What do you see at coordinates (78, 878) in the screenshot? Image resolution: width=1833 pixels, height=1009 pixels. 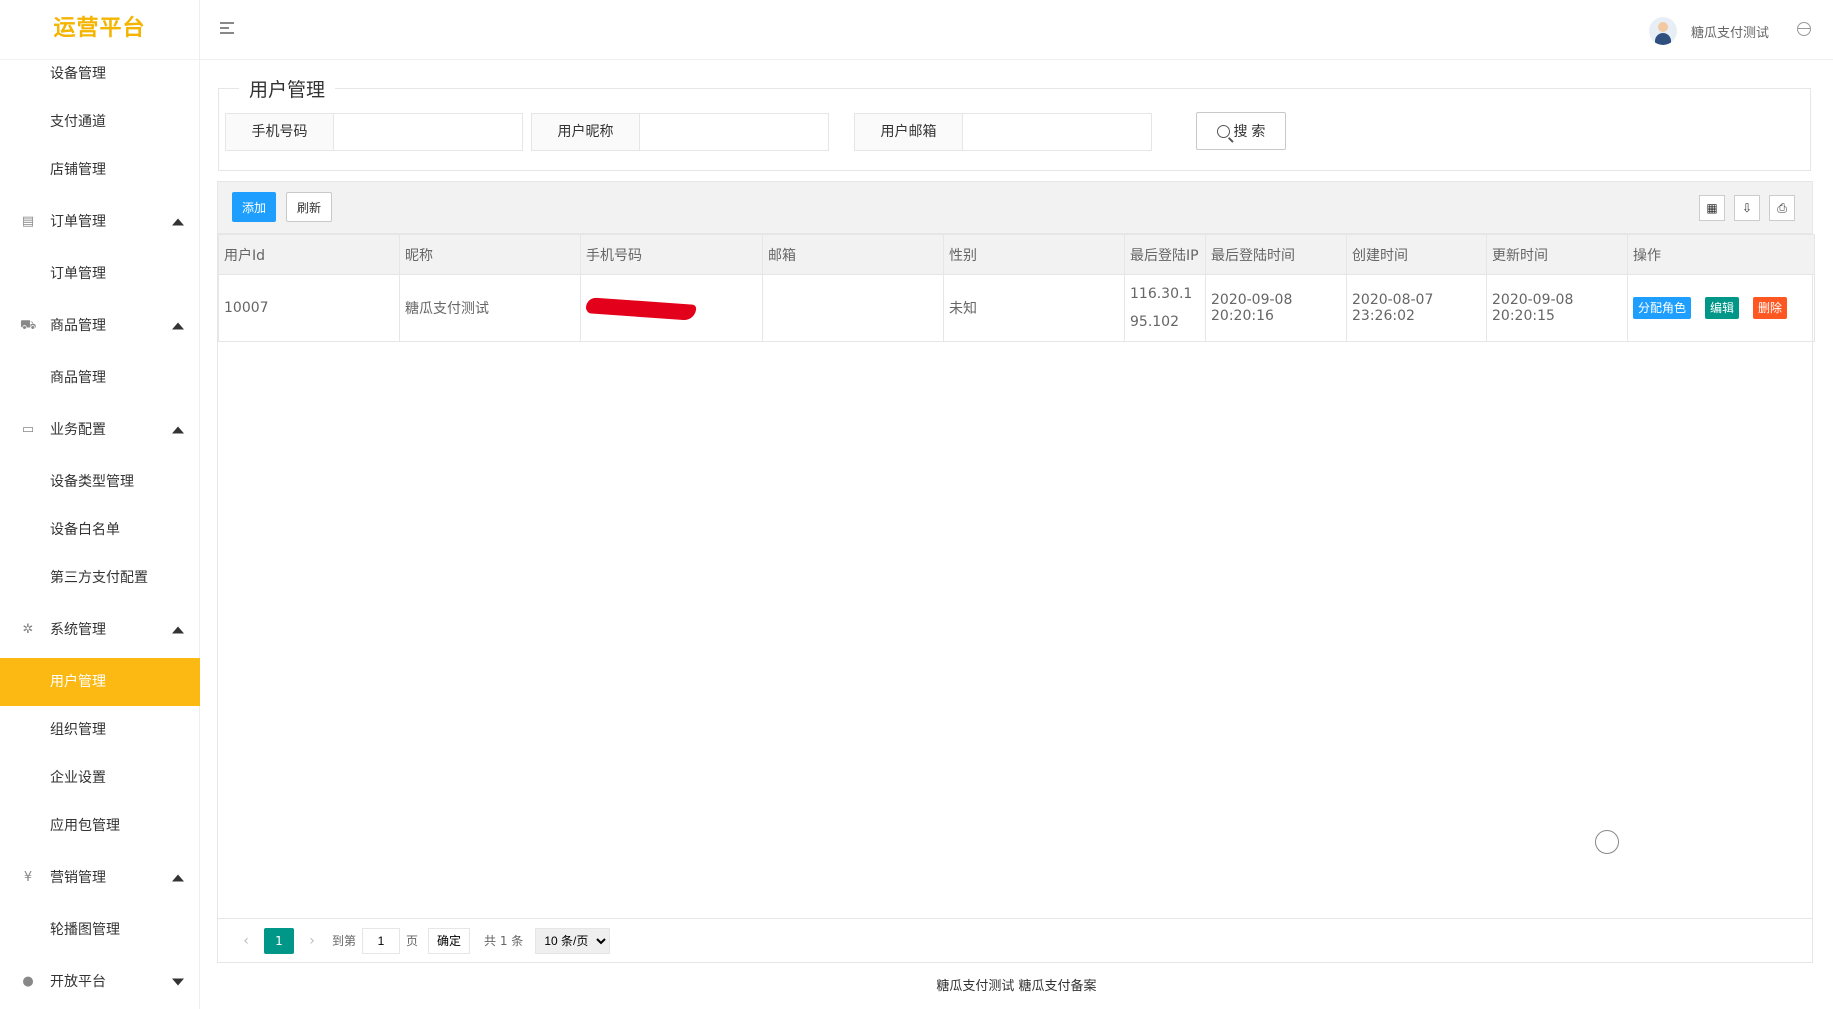 I see `sidebar-item-label: 营销管理` at bounding box center [78, 878].